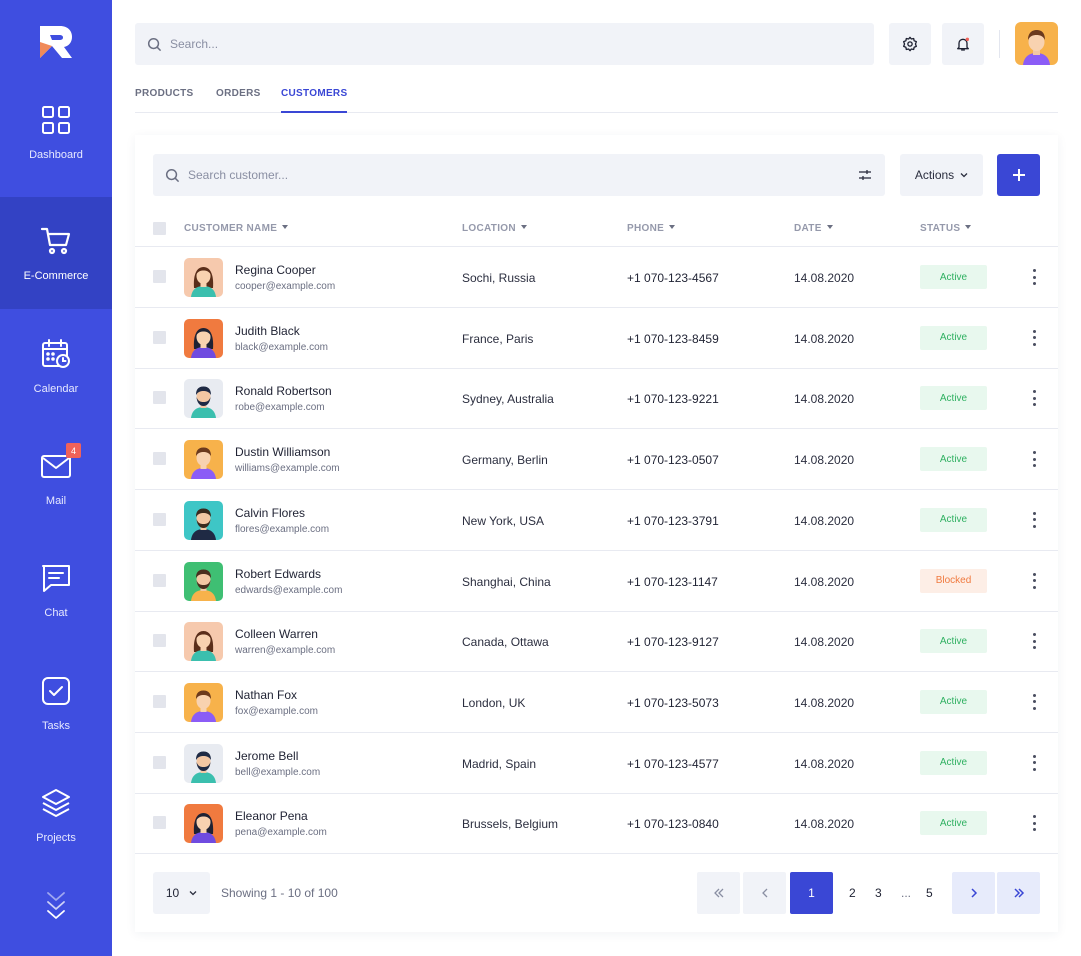 This screenshot has height=956, width=1081. What do you see at coordinates (508, 399) in the screenshot?
I see `customer-location: Sydney, Australia` at bounding box center [508, 399].